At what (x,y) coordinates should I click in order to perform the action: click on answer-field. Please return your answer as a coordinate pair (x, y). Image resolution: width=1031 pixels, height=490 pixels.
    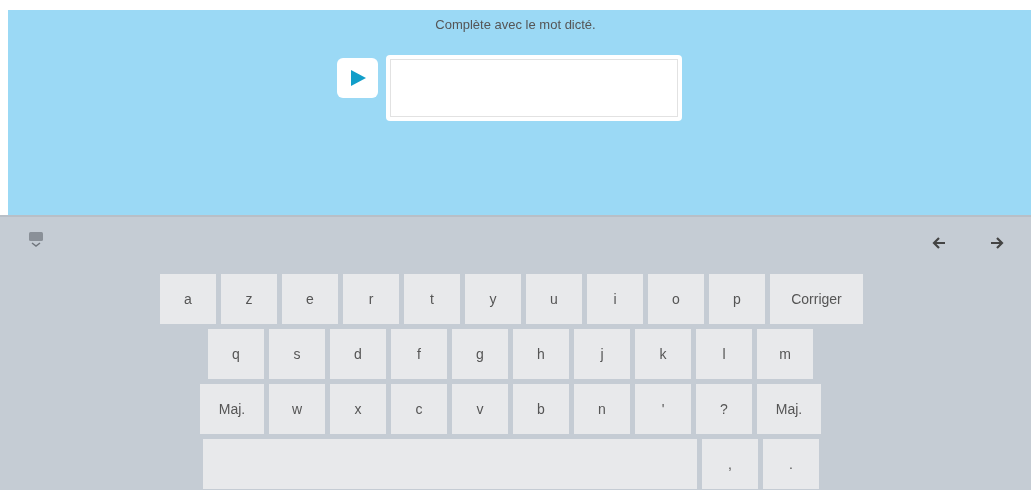
    Looking at the image, I should click on (534, 87).